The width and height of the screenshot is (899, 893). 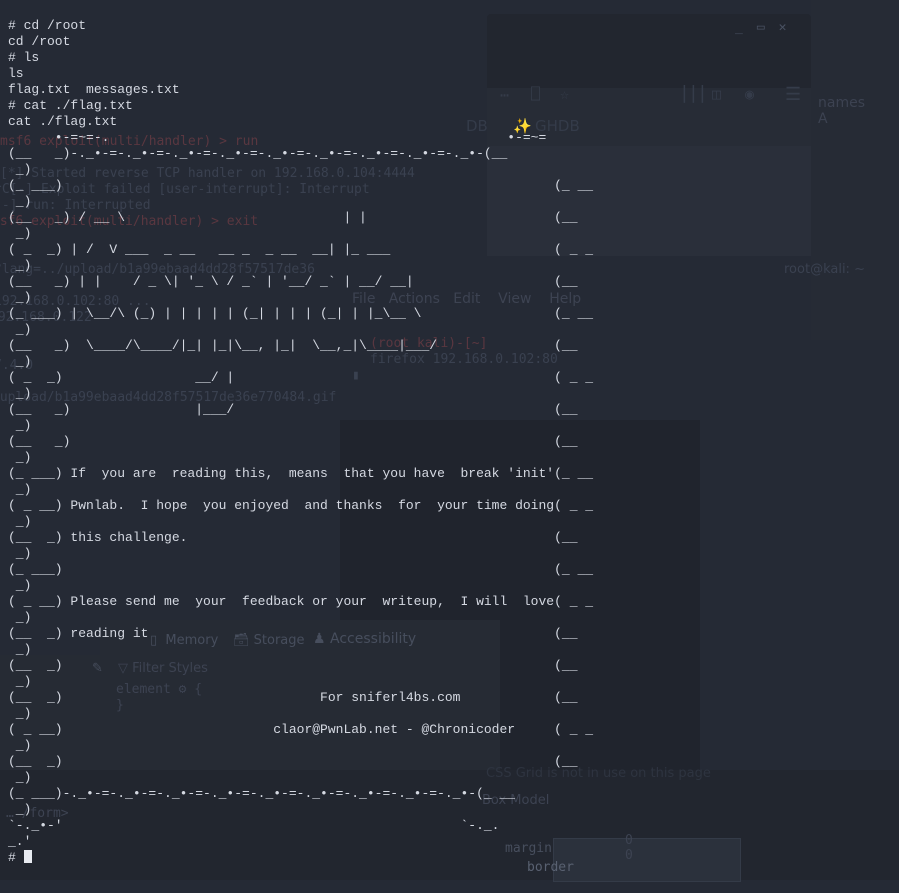 What do you see at coordinates (63, 121) in the screenshot?
I see `terminal-line: cat ./flag.txt` at bounding box center [63, 121].